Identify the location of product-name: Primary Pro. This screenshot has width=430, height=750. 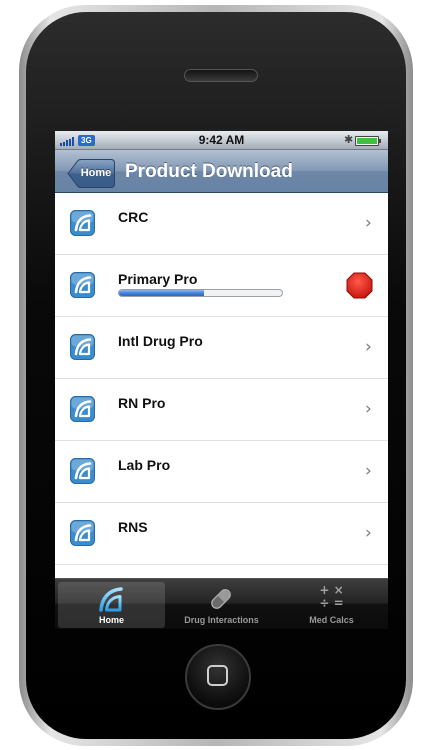
(158, 279).